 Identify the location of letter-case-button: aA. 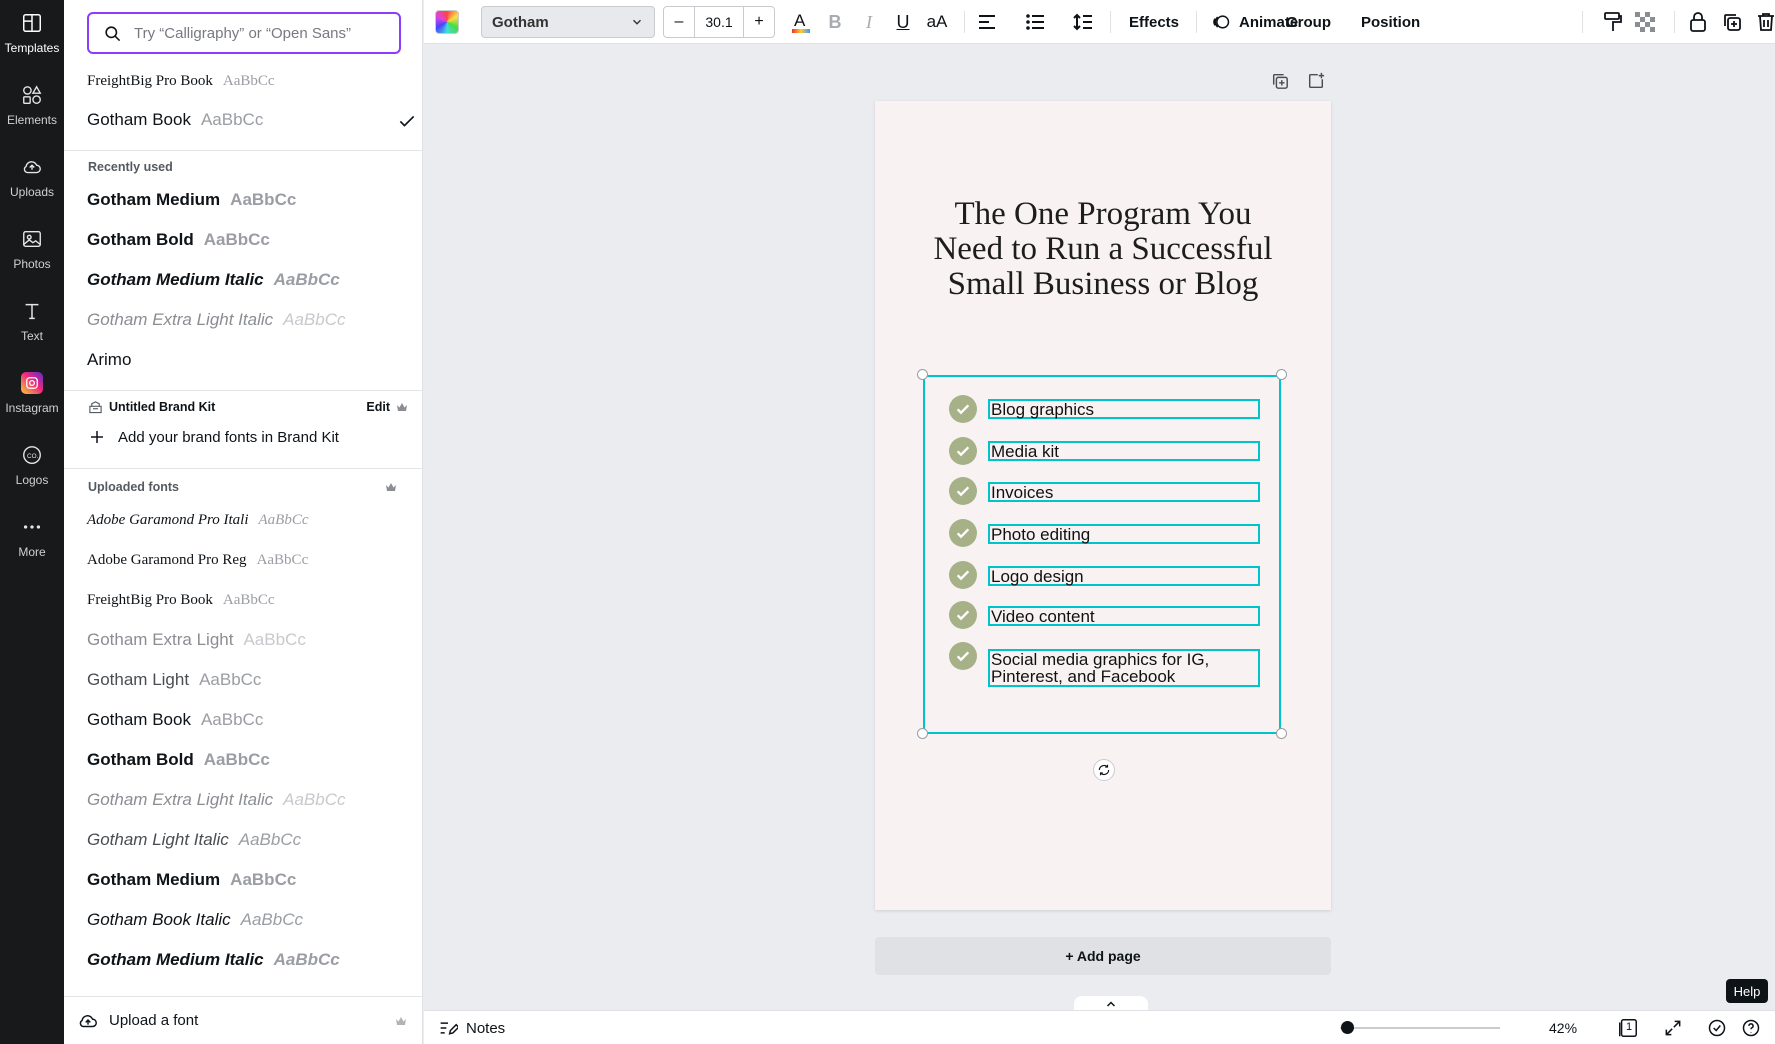
(937, 22).